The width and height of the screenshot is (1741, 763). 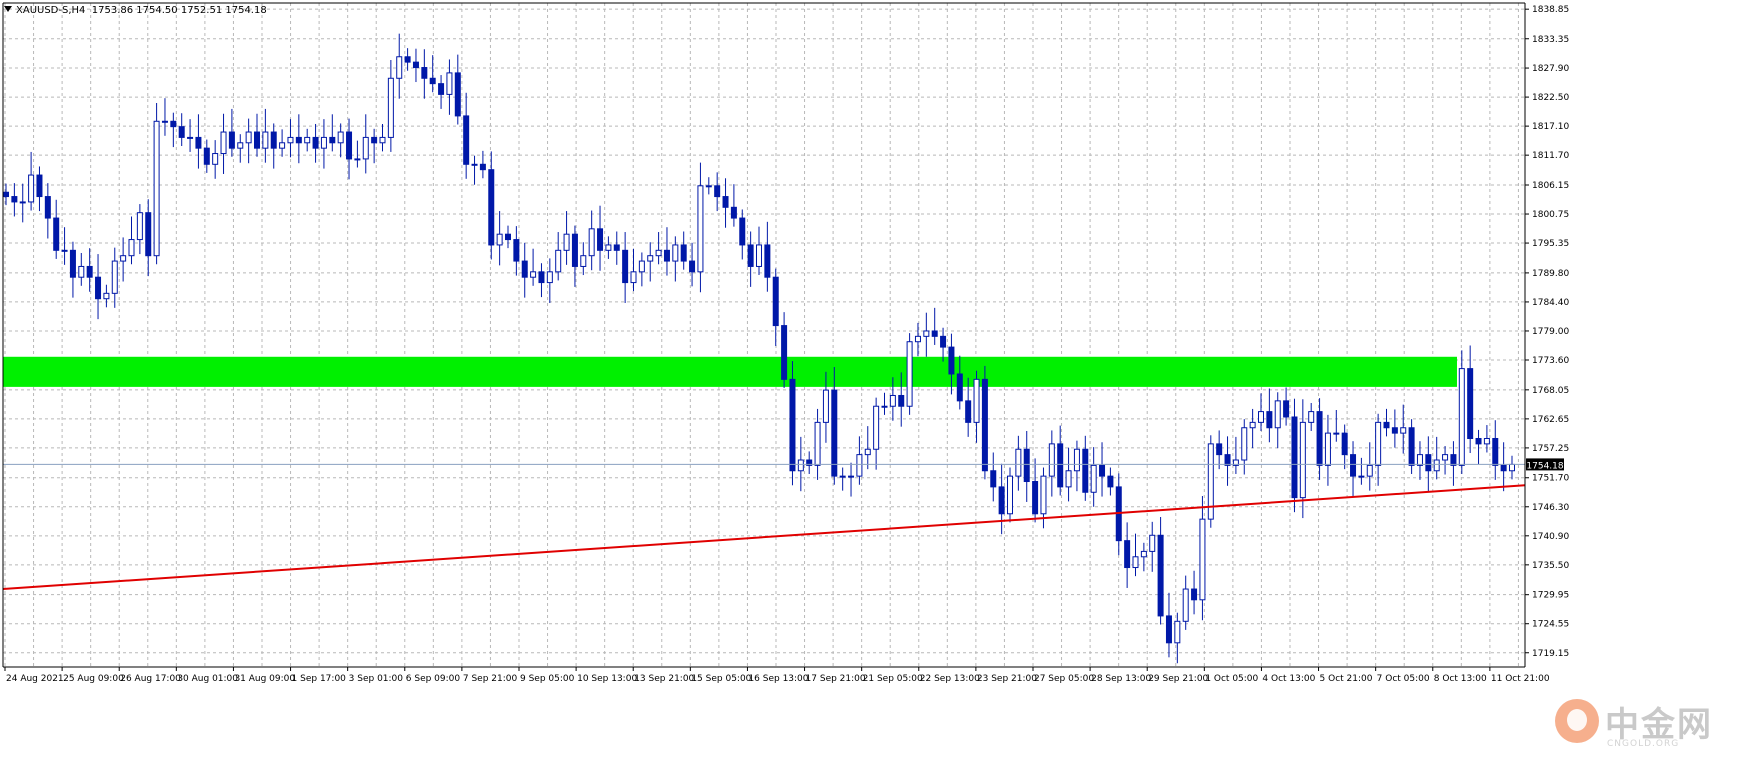 I want to click on green-zone, so click(x=730, y=371).